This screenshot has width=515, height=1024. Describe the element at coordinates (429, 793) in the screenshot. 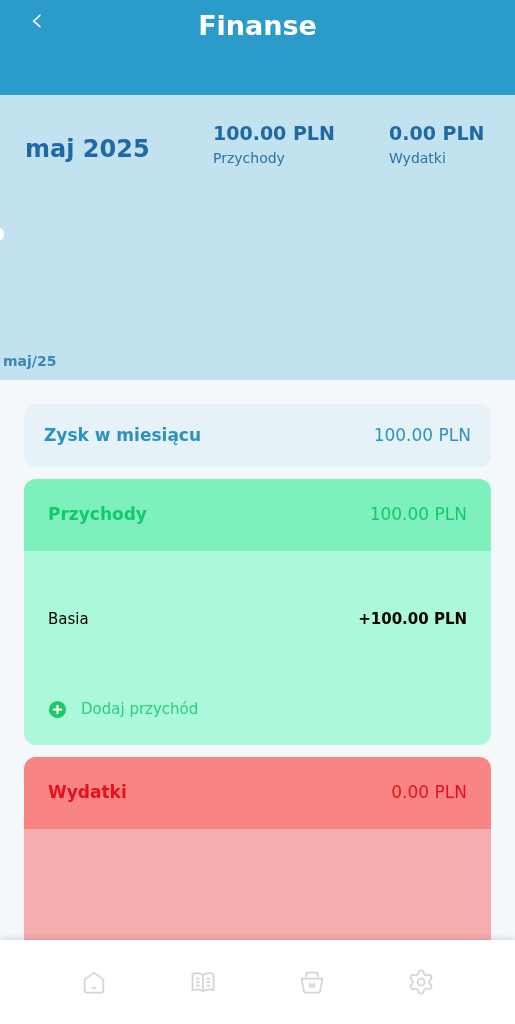

I see `section-total: 0.00 PLN` at that location.